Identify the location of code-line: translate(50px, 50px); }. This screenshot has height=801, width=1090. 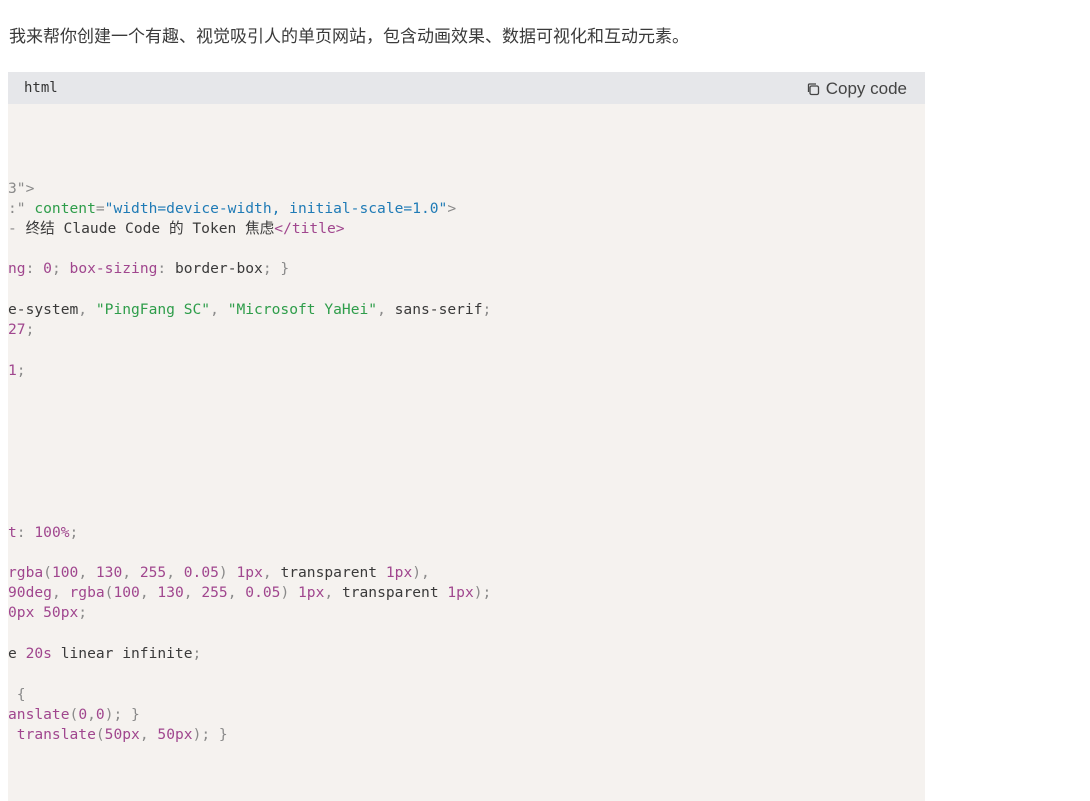
(118, 735).